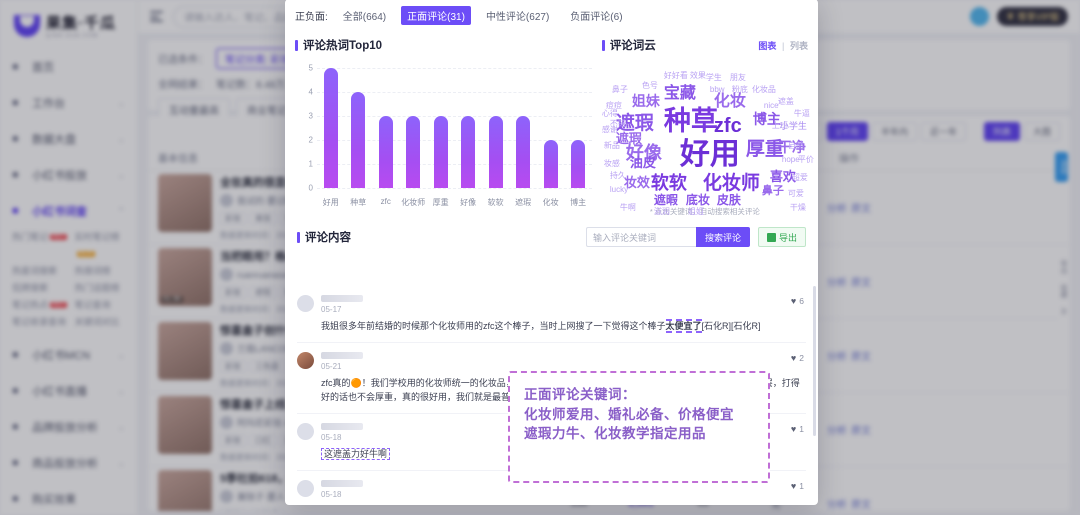 The image size is (1080, 515). Describe the element at coordinates (676, 75) in the screenshot. I see `word-cloud-term-23: 好好看` at that location.